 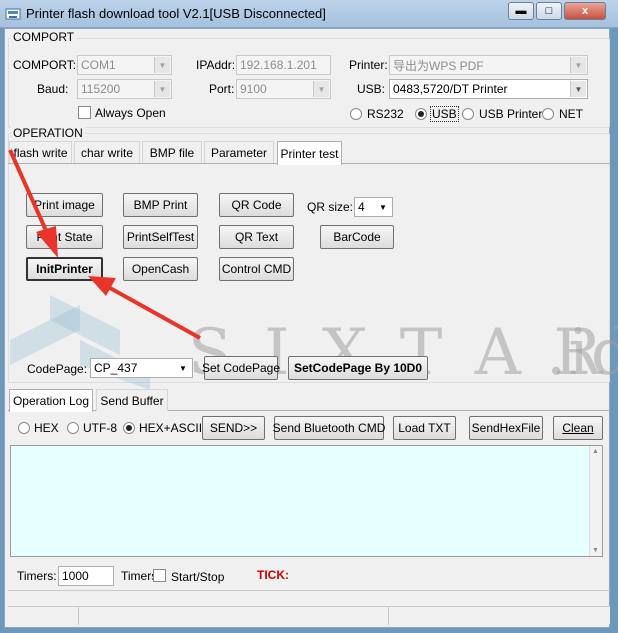 I want to click on barcode-button: BarCode, so click(x=357, y=237).